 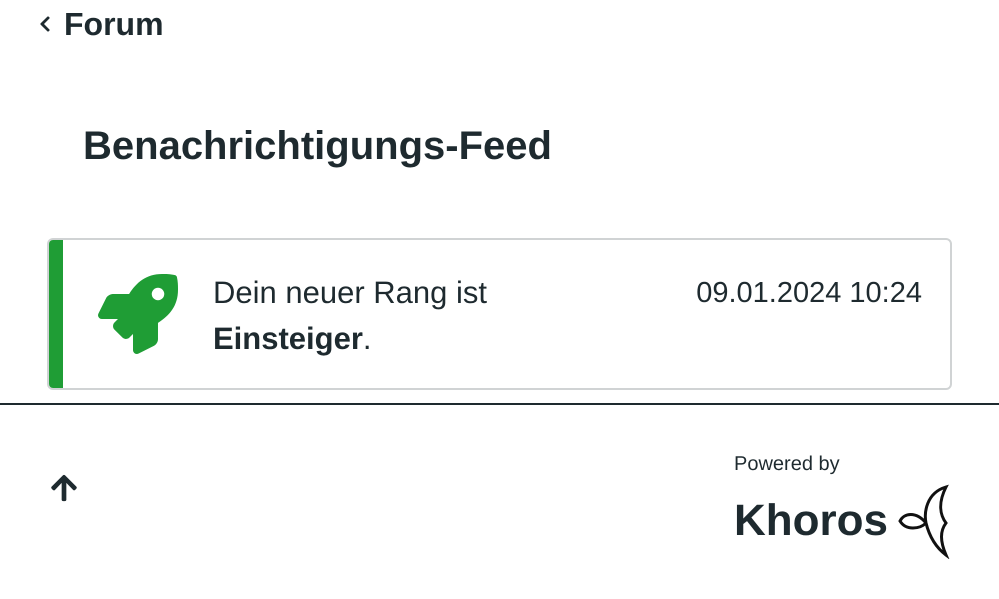 What do you see at coordinates (64, 488) in the screenshot?
I see `arrow-up-icon` at bounding box center [64, 488].